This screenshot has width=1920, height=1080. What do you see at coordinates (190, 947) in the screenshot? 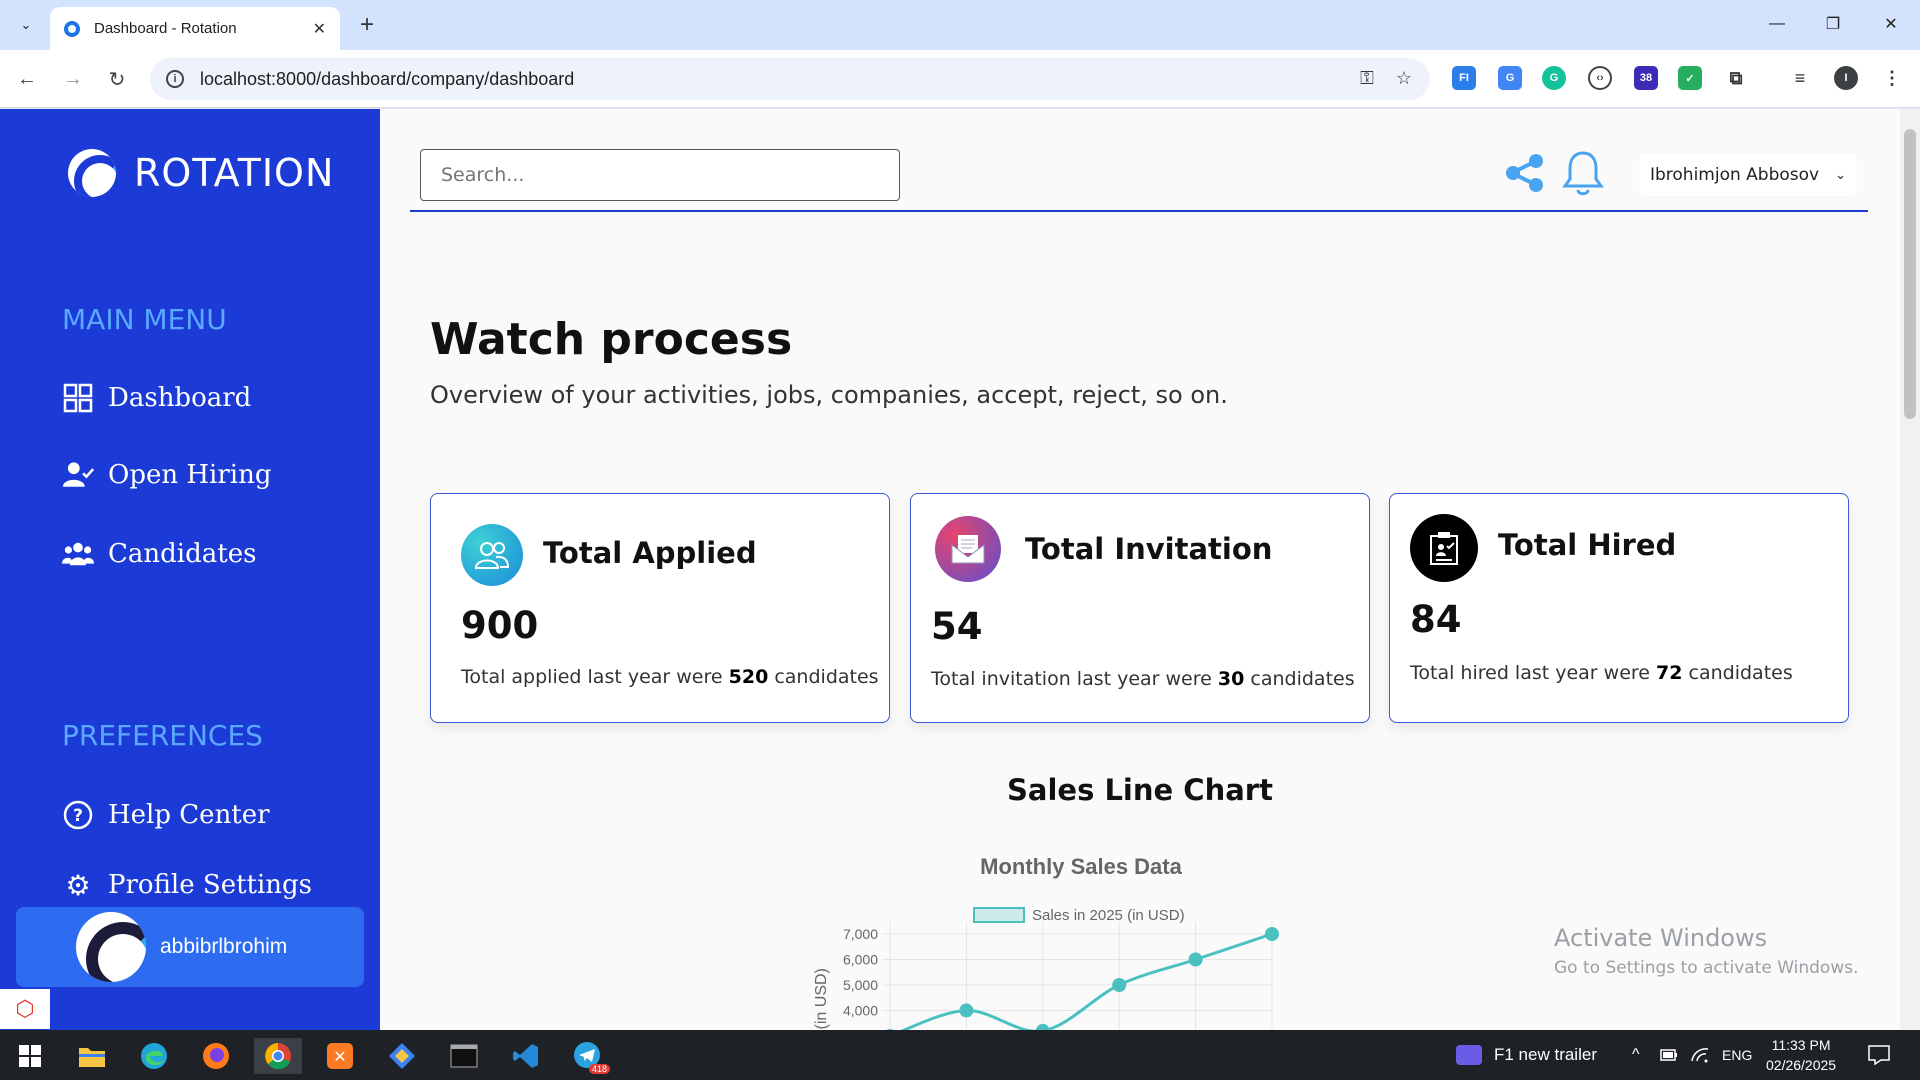
I see `sidebar-user-card: abbibrlbrohim` at bounding box center [190, 947].